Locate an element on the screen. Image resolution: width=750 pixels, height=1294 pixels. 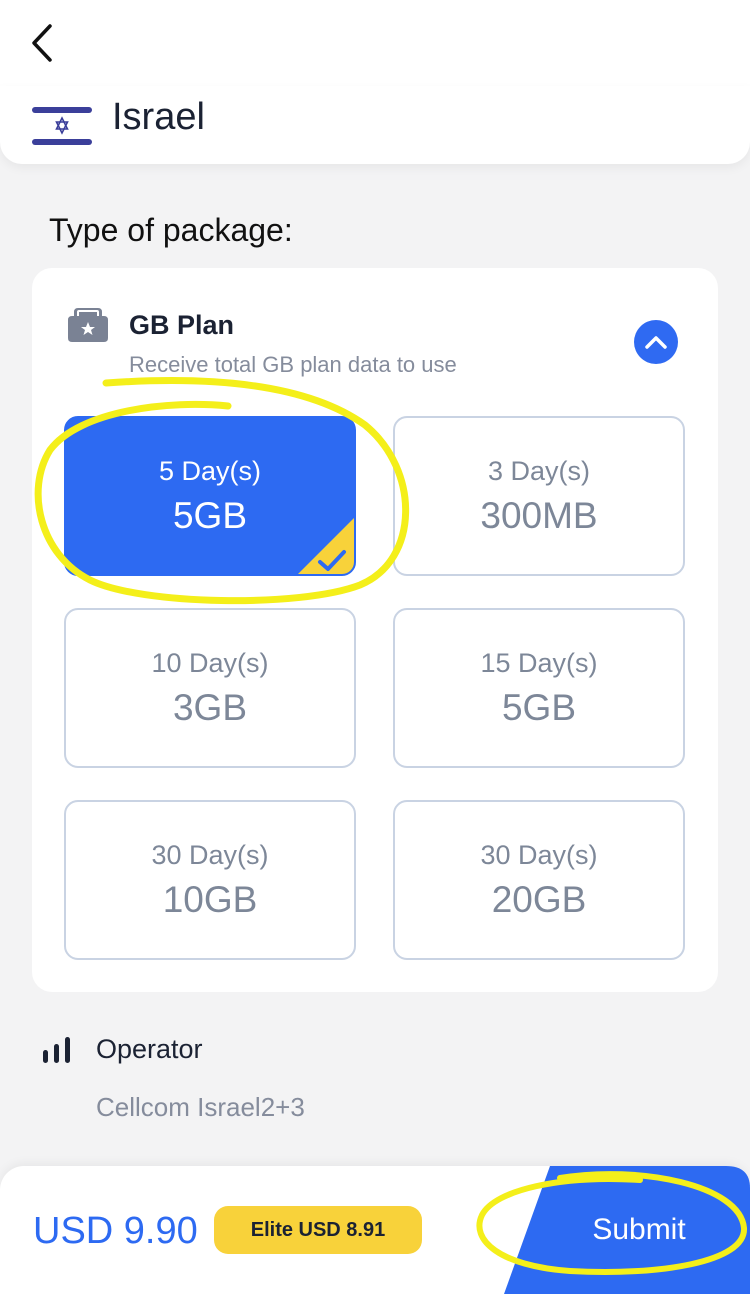
package-option-3day-300mb: 3 Day(s) 300MB is located at coordinates (539, 496).